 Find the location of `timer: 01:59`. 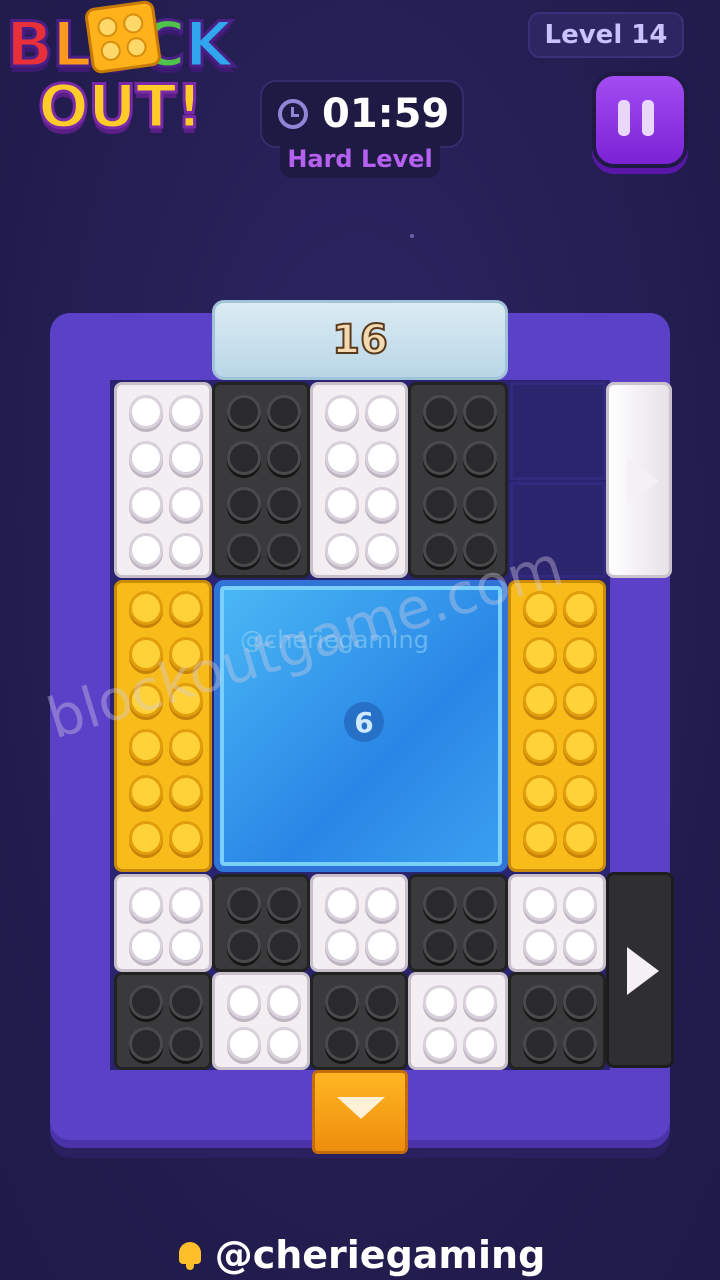

timer: 01:59 is located at coordinates (362, 114).